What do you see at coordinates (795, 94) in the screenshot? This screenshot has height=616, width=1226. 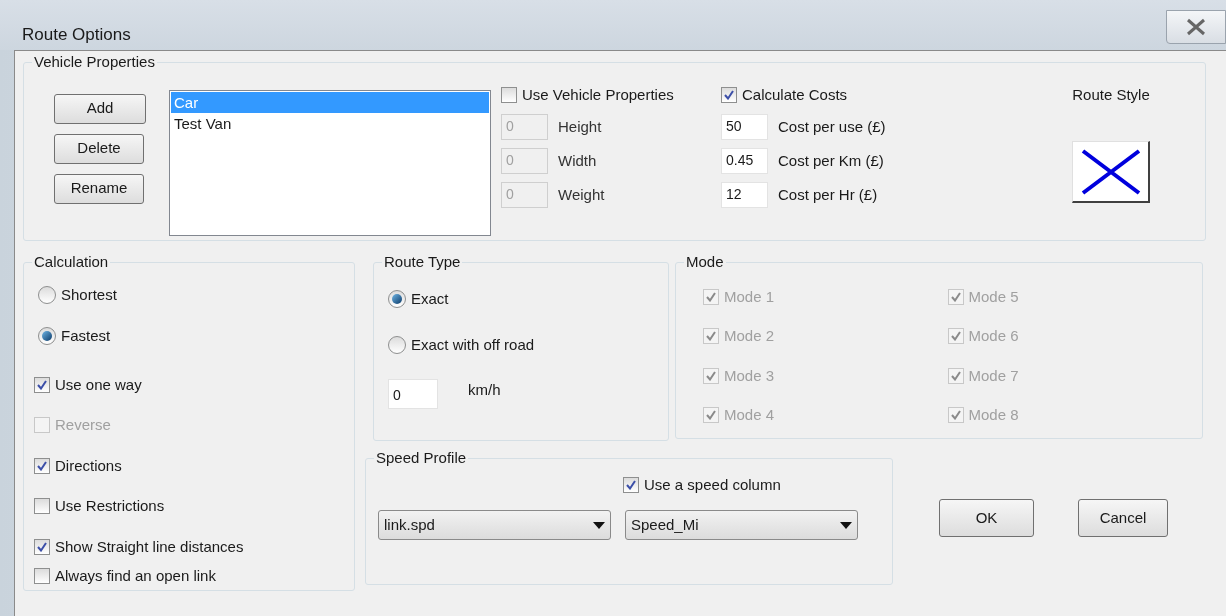 I see `checkbox-label: Calculate Costs` at bounding box center [795, 94].